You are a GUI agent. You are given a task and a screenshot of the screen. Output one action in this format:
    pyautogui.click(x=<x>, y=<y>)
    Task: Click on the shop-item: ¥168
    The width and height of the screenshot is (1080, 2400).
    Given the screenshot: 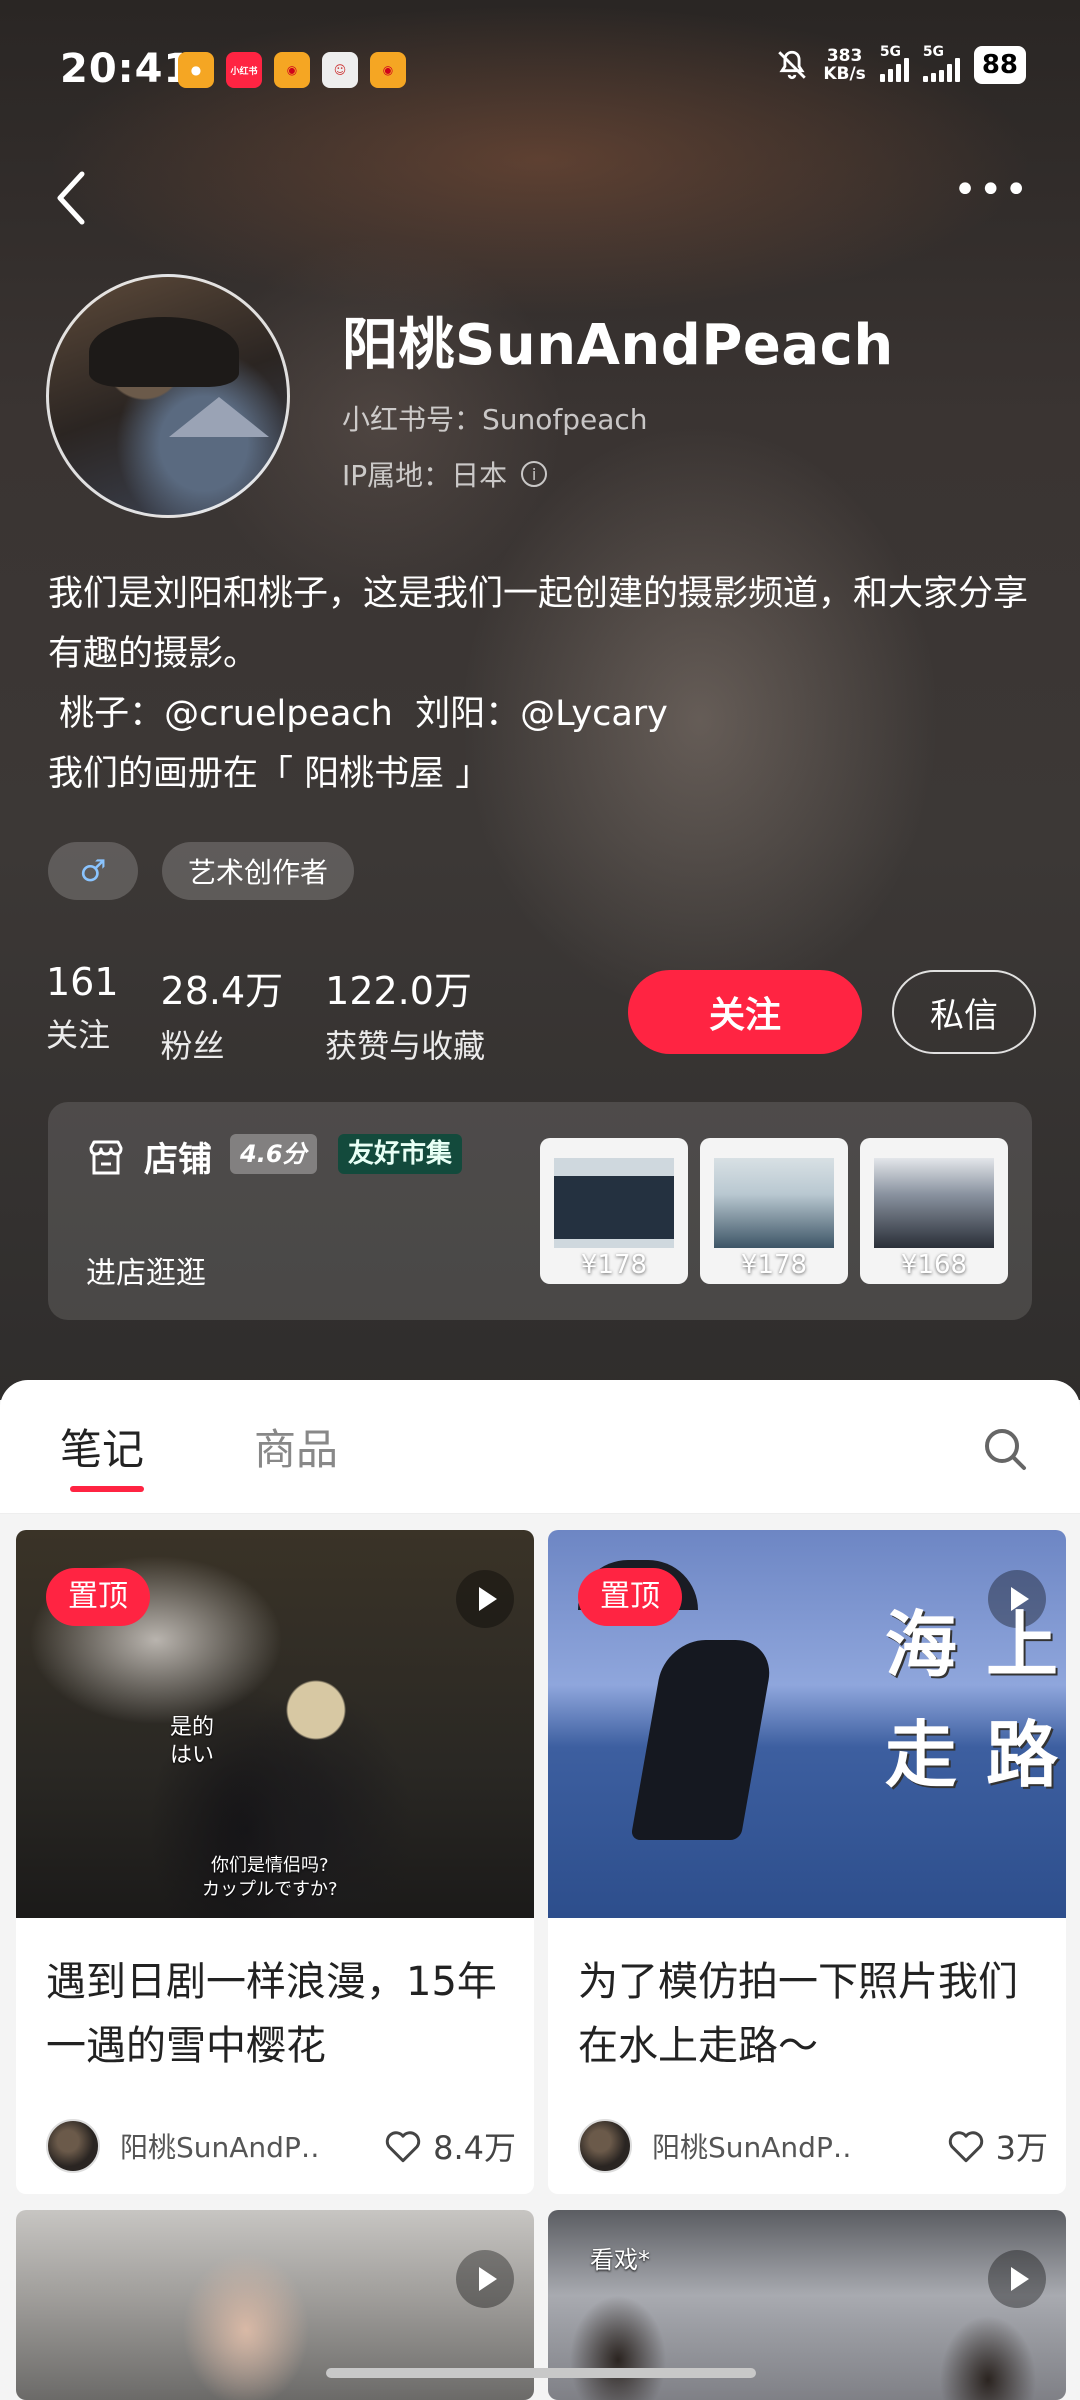 What is the action you would take?
    pyautogui.click(x=934, y=1211)
    